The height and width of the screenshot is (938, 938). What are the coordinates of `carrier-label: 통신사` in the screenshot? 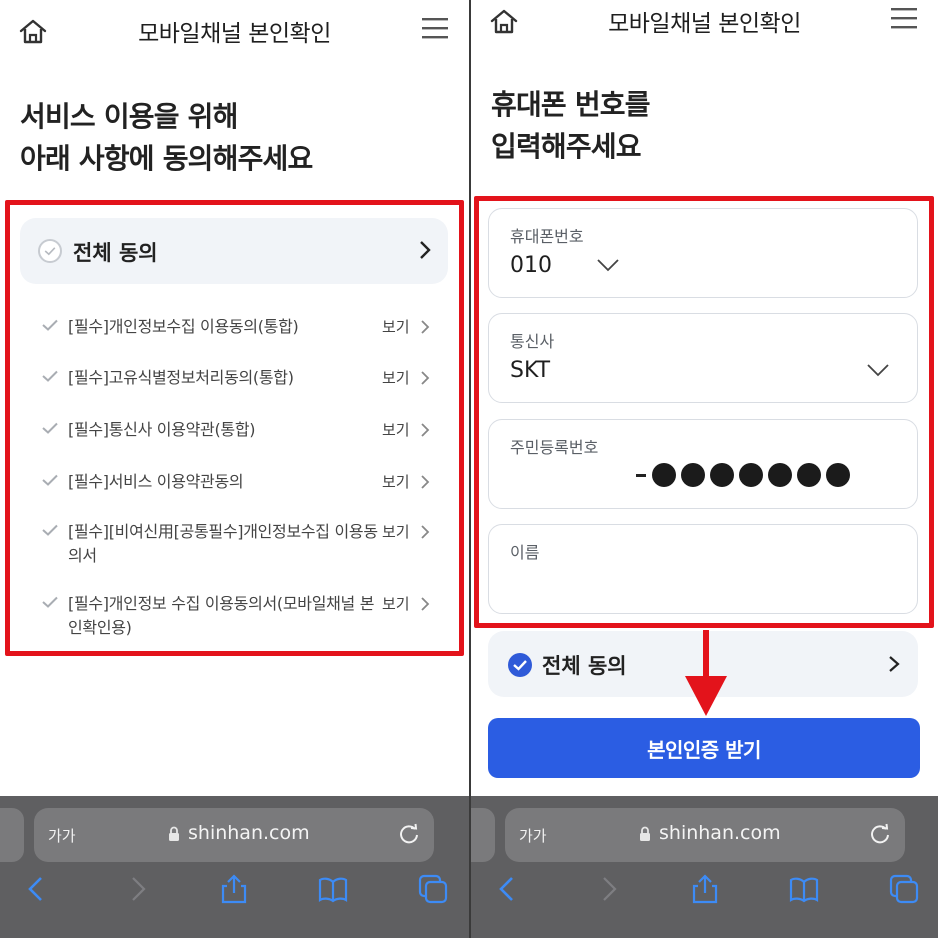 It's located at (532, 341).